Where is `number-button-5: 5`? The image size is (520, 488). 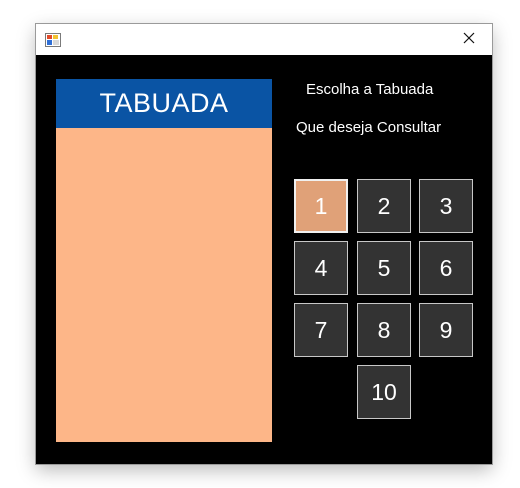
number-button-5: 5 is located at coordinates (384, 268).